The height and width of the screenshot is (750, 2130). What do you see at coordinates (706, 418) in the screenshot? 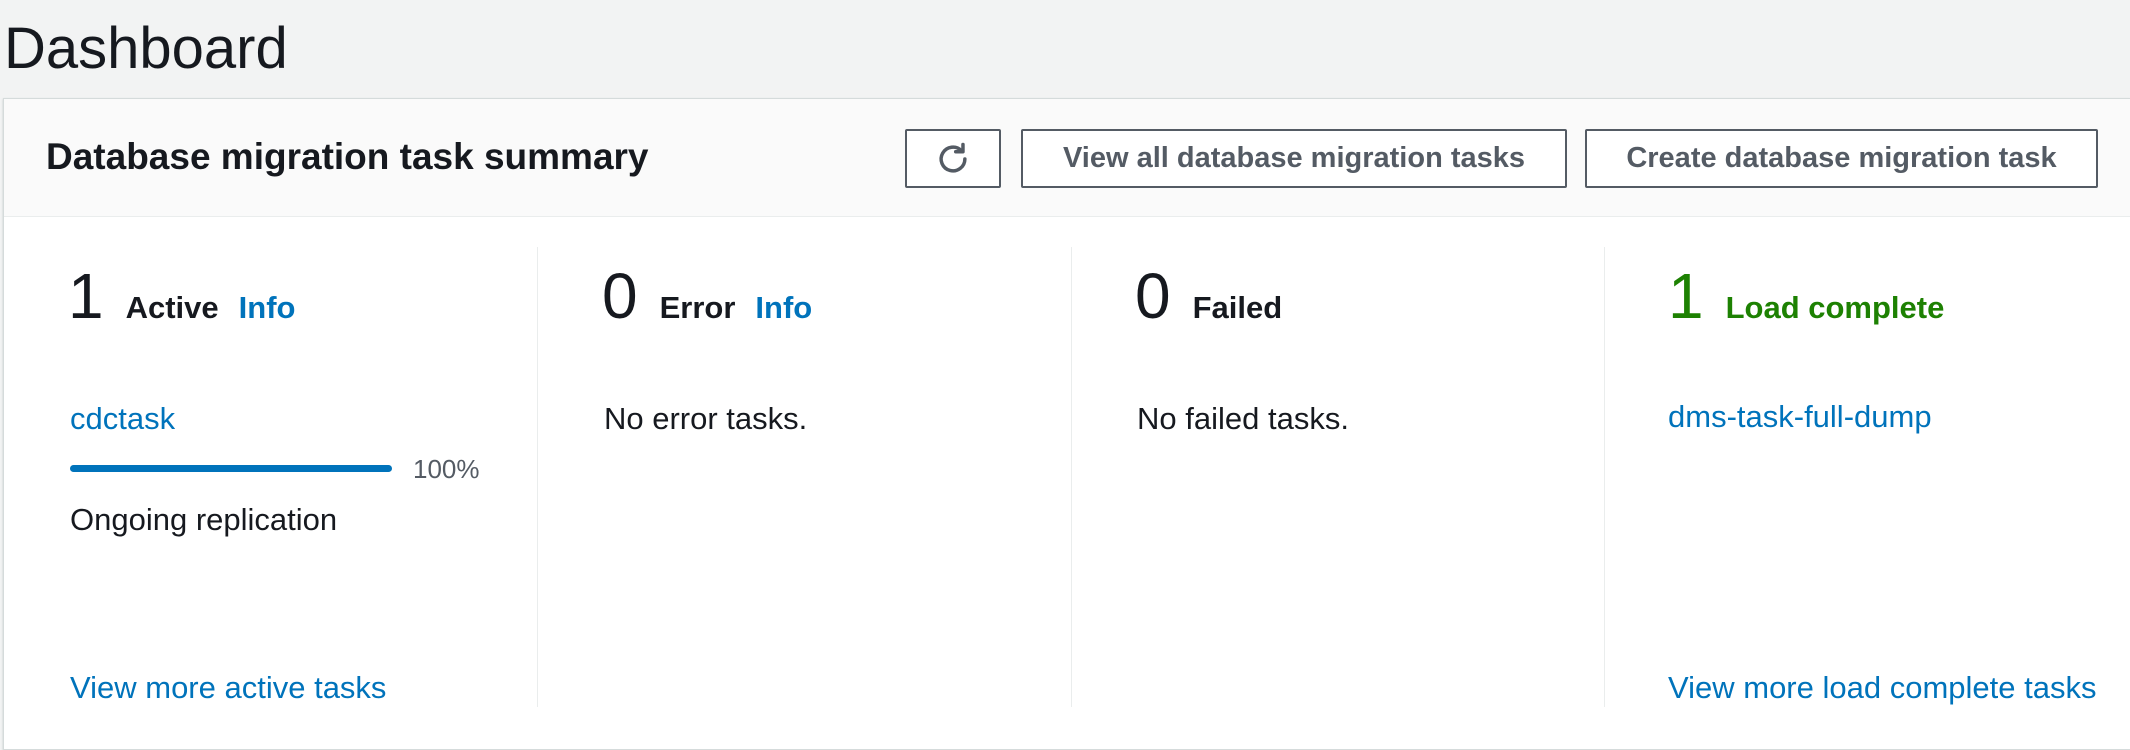
I see `error-empty-text: No error tasks.` at bounding box center [706, 418].